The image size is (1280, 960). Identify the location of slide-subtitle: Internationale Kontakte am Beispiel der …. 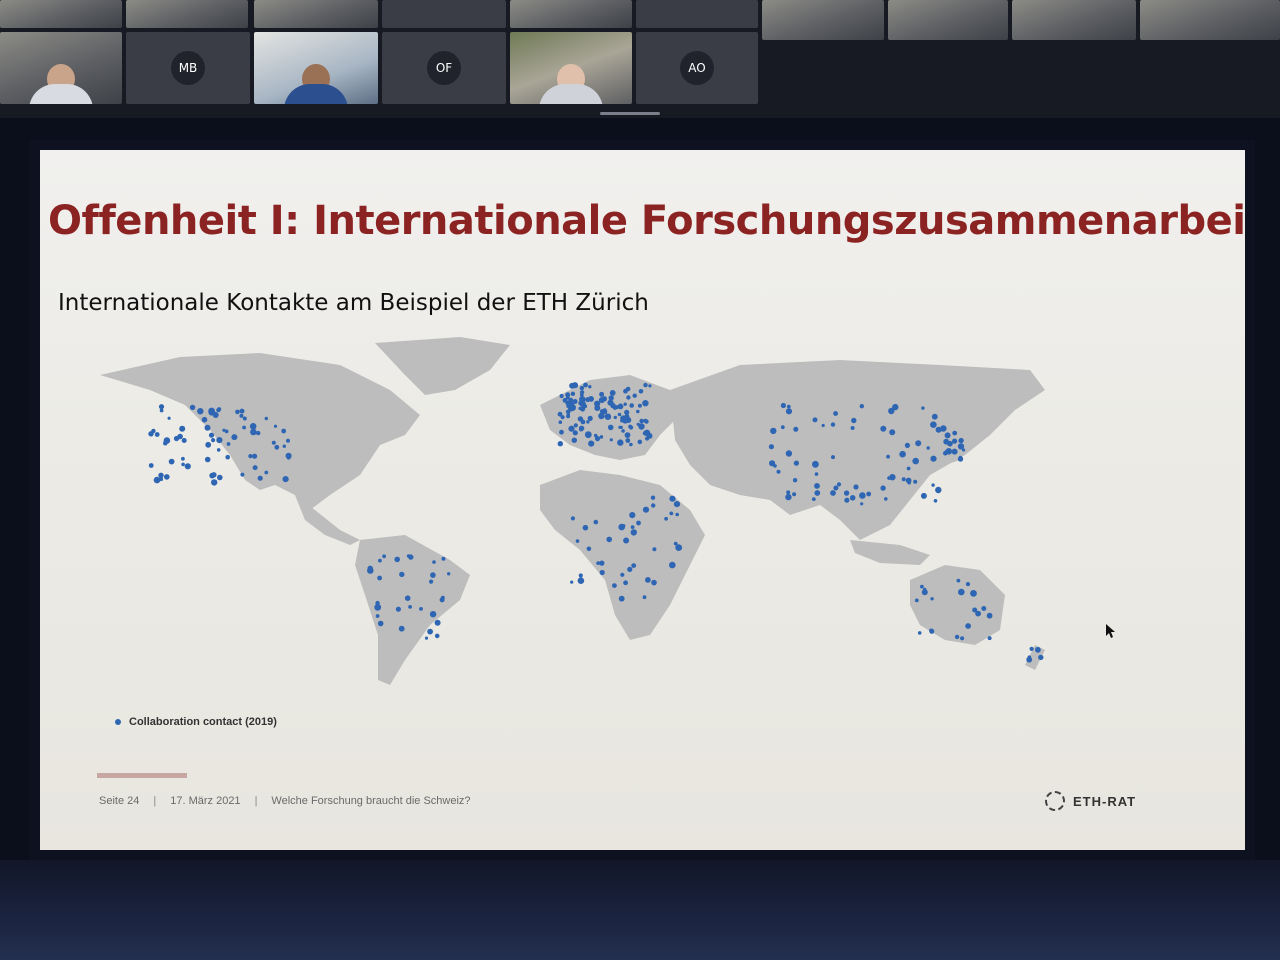
(353, 303).